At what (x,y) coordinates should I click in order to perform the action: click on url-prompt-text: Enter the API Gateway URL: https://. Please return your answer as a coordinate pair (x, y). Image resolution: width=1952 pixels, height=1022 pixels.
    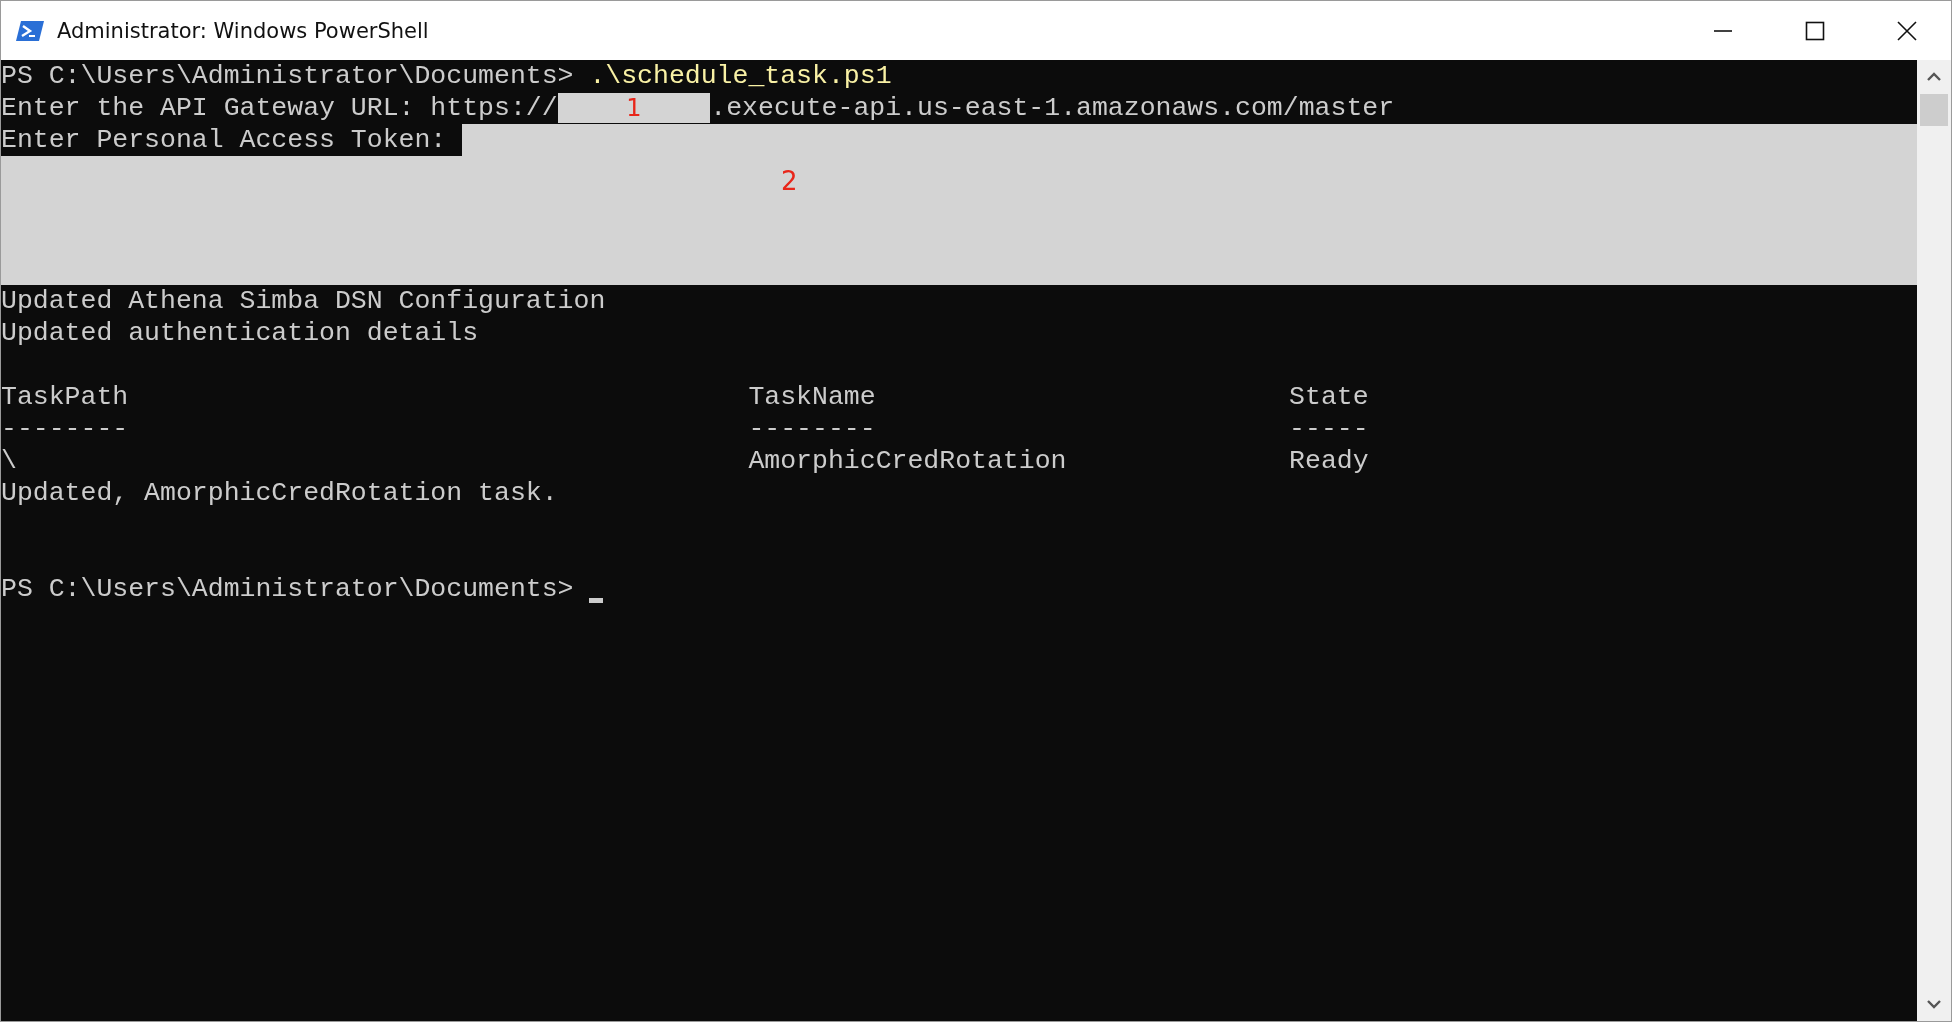
    Looking at the image, I should click on (279, 108).